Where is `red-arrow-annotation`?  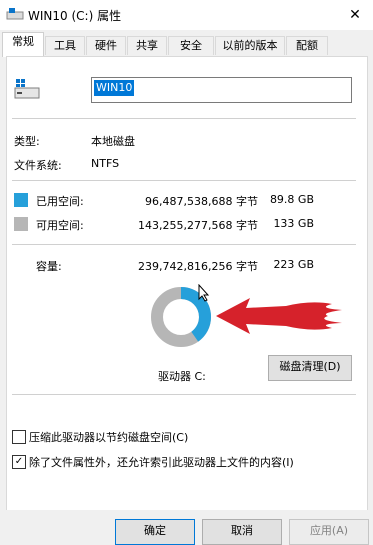 red-arrow-annotation is located at coordinates (279, 316).